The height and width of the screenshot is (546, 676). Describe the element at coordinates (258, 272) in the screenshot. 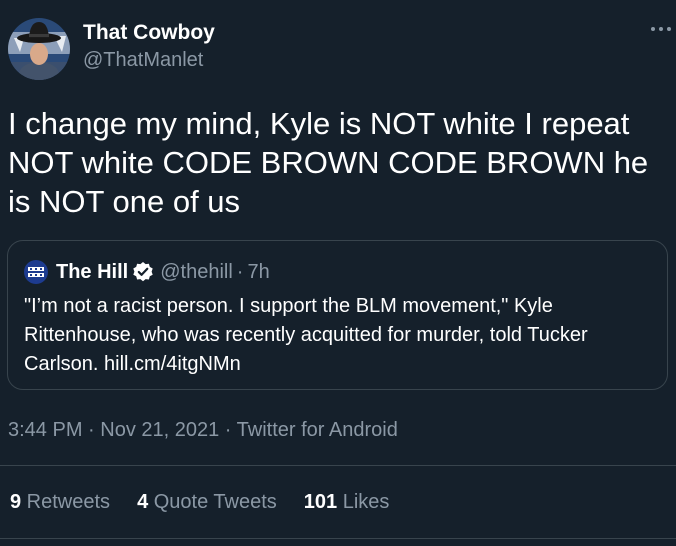

I see `quoted-time: 7h` at that location.